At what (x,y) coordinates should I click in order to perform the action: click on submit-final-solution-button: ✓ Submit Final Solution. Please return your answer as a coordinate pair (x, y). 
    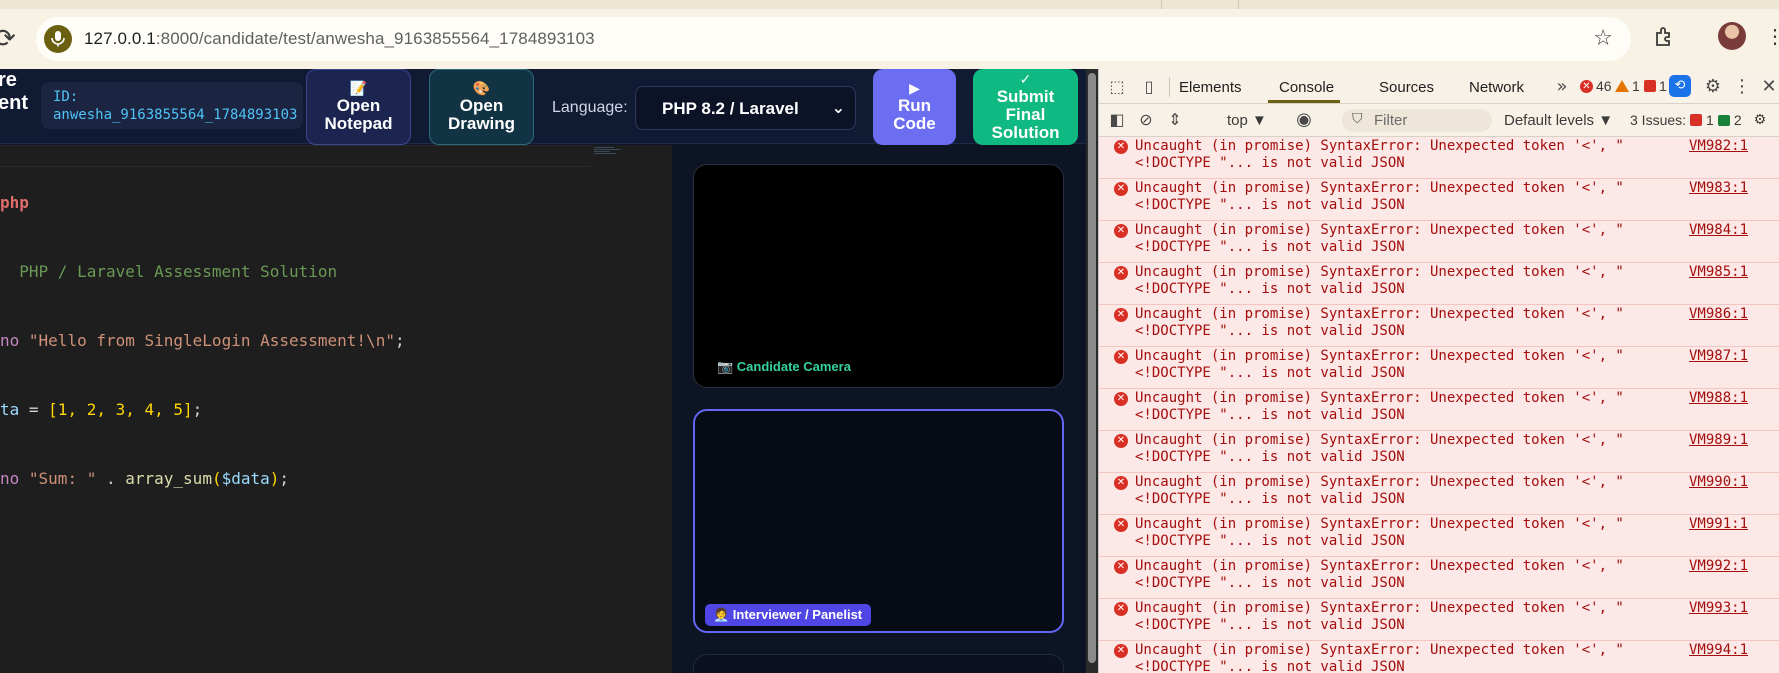
    Looking at the image, I should click on (1025, 107).